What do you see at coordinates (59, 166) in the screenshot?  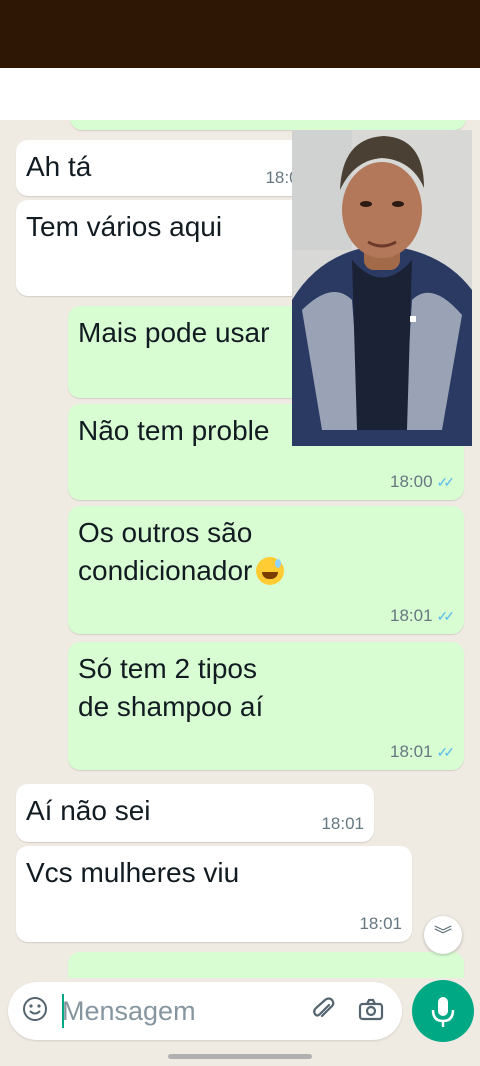 I see `message-text: Ah tá` at bounding box center [59, 166].